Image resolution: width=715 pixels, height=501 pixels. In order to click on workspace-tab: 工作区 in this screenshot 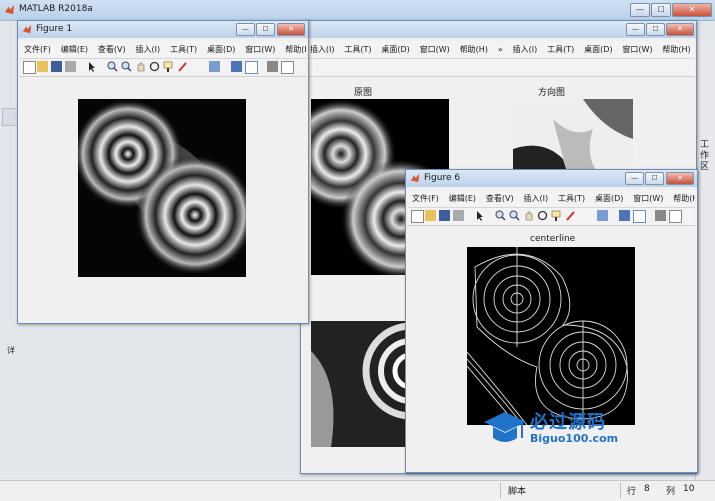, I will do `click(705, 156)`.